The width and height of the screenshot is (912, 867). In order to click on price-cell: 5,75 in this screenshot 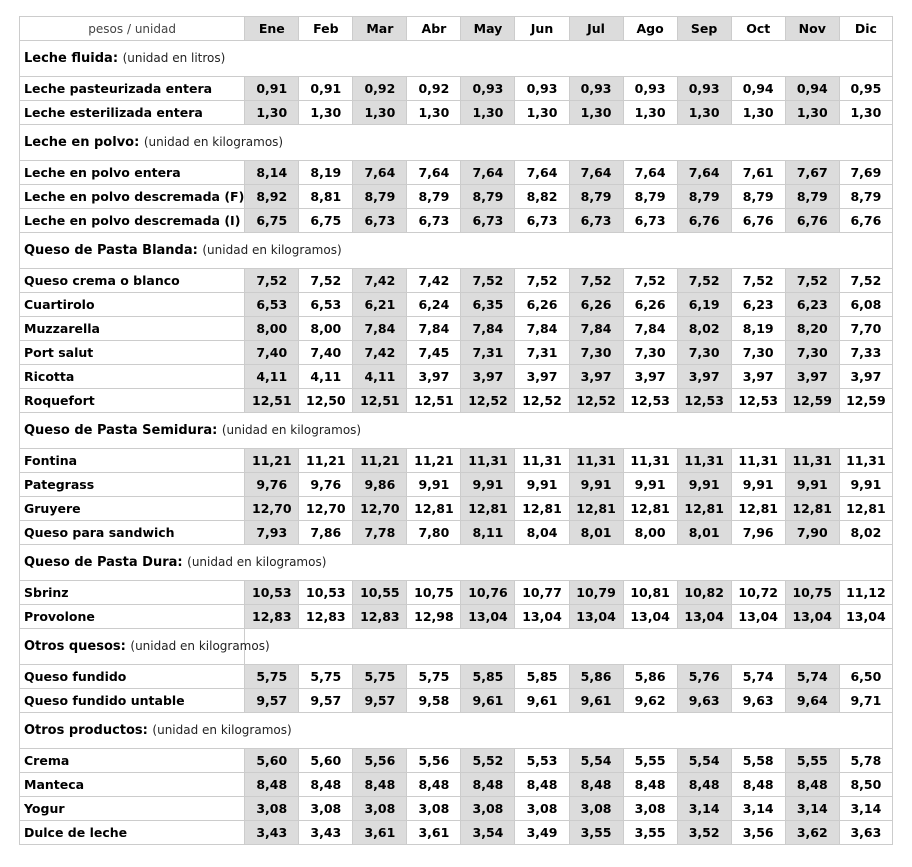, I will do `click(272, 676)`.